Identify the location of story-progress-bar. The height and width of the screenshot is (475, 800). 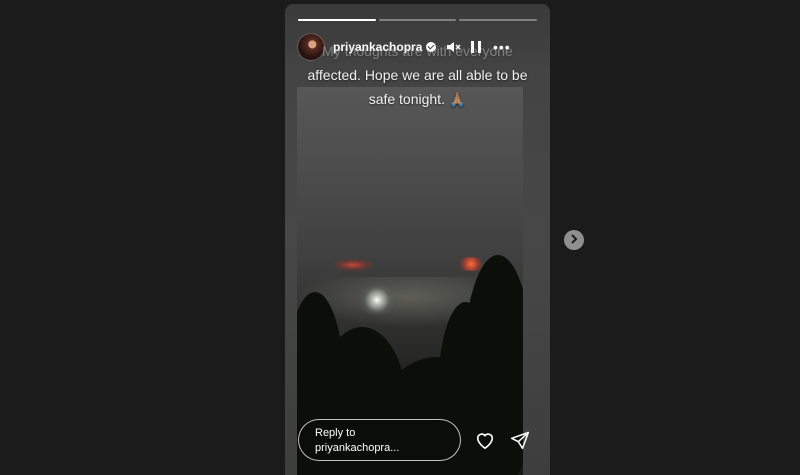
(418, 20).